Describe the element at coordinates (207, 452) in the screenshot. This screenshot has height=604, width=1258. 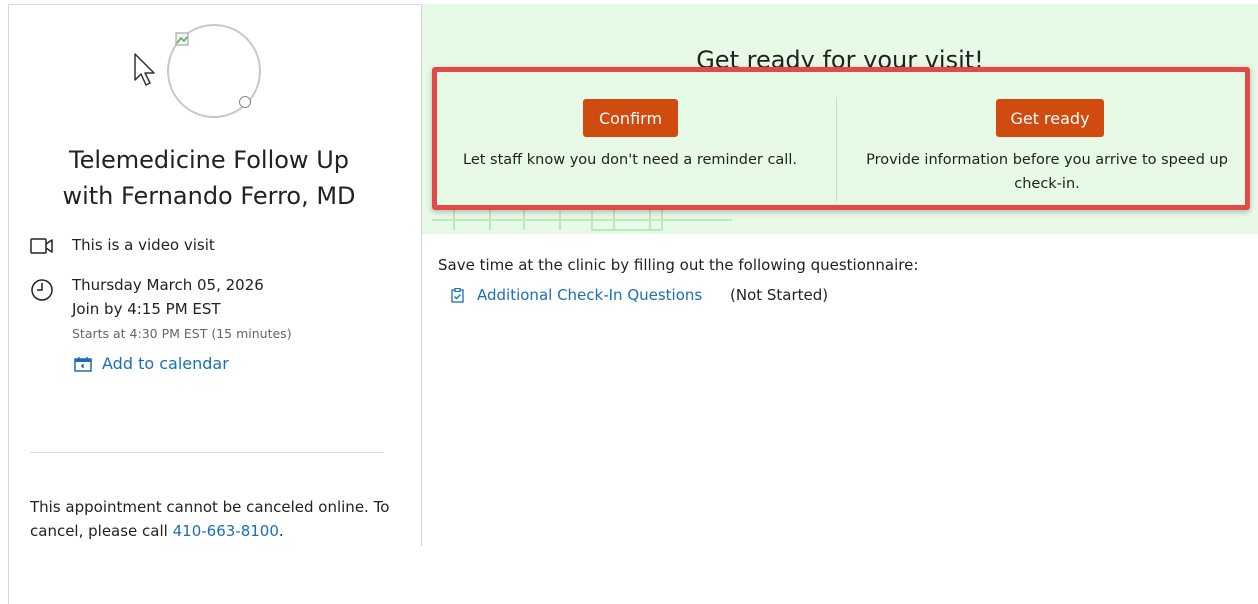
I see `section-divider` at that location.